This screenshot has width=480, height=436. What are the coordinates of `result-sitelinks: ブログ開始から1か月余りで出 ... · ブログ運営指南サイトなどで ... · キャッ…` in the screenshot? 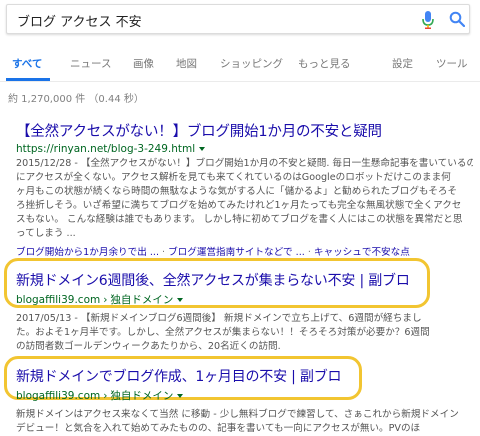 It's located at (213, 252).